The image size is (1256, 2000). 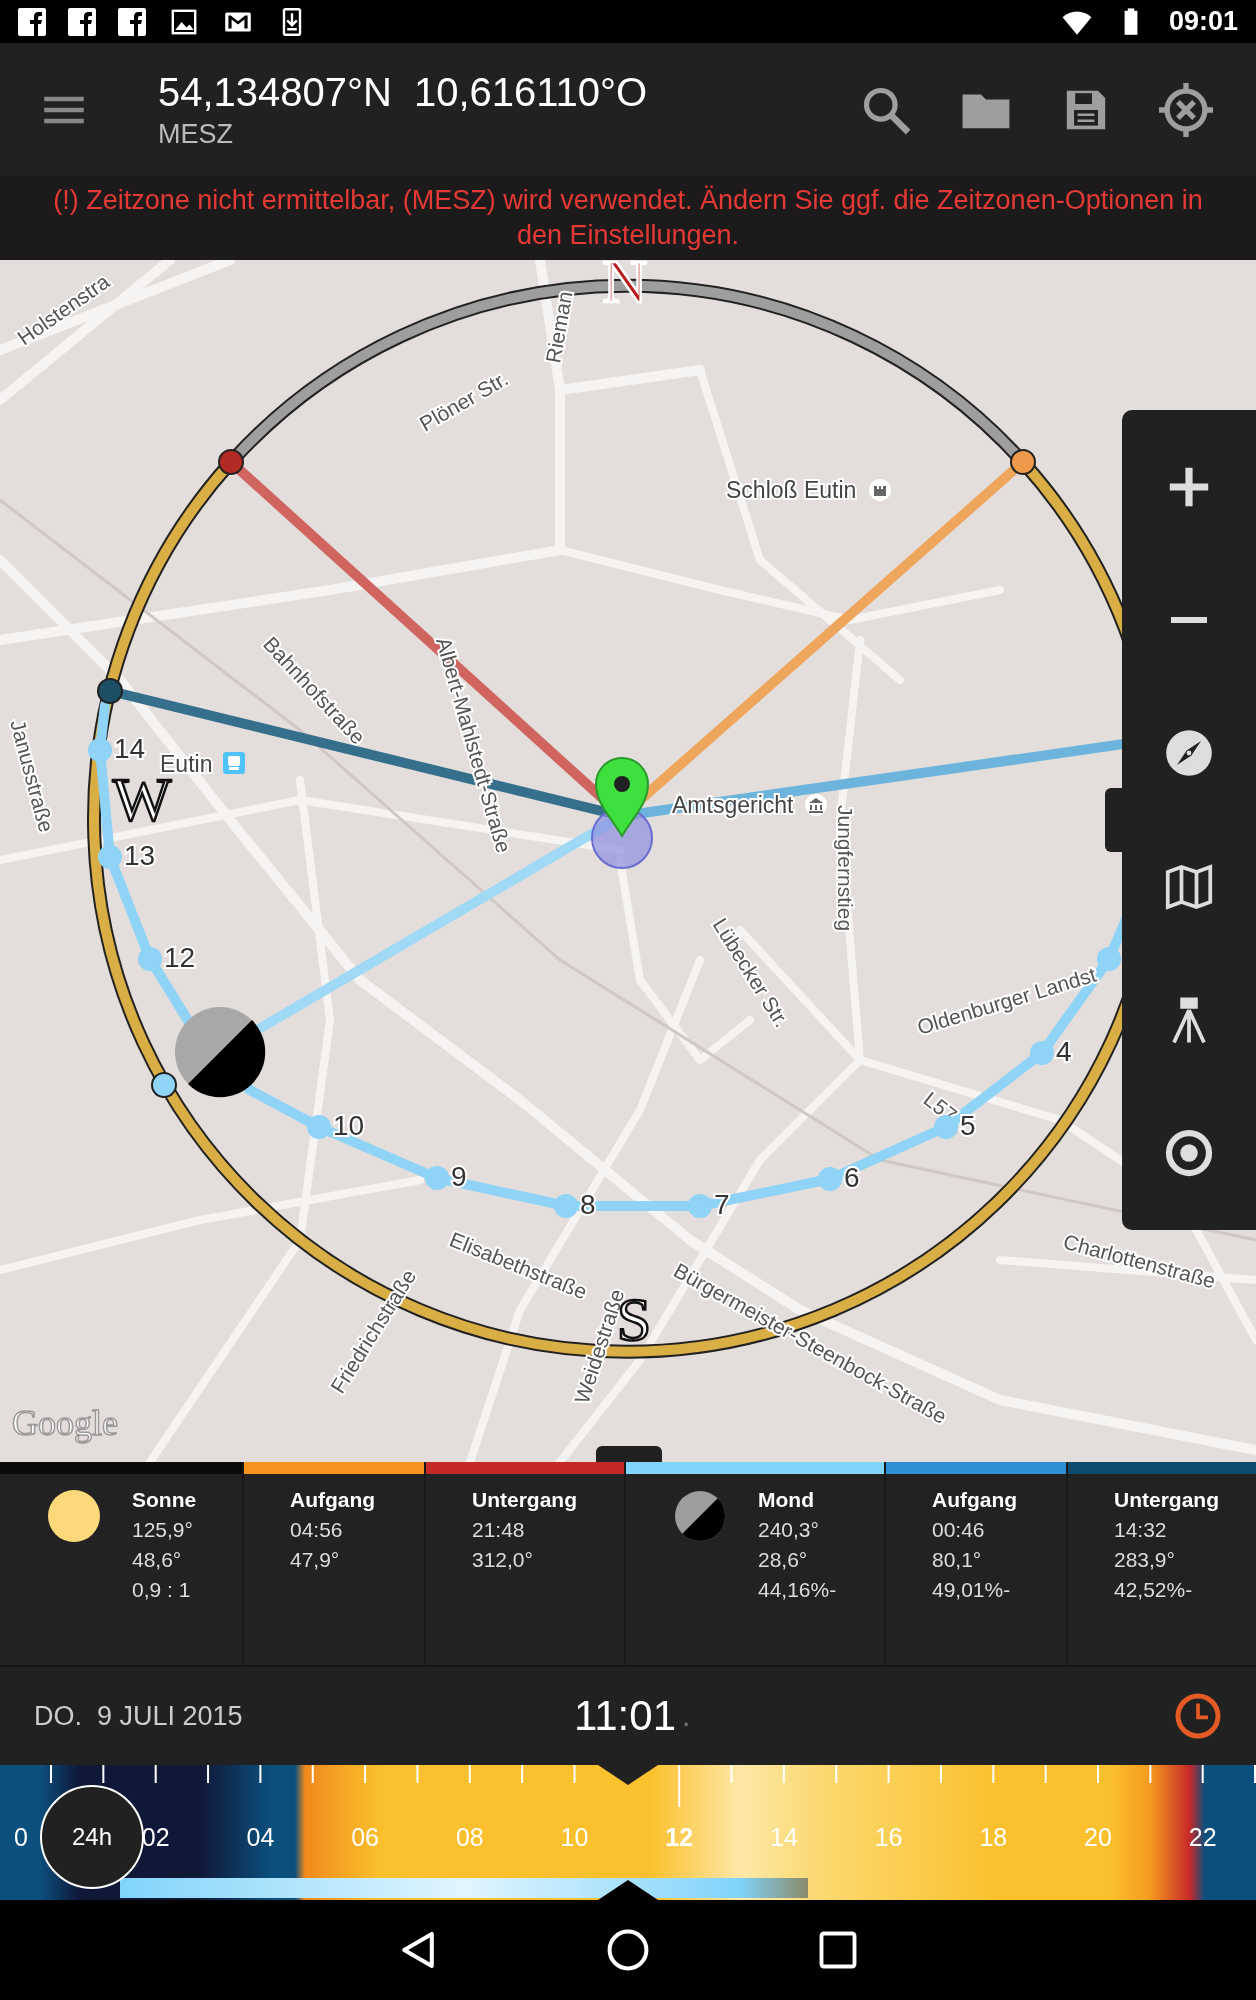 What do you see at coordinates (791, 490) in the screenshot?
I see `place-label: Schloß Eutin` at bounding box center [791, 490].